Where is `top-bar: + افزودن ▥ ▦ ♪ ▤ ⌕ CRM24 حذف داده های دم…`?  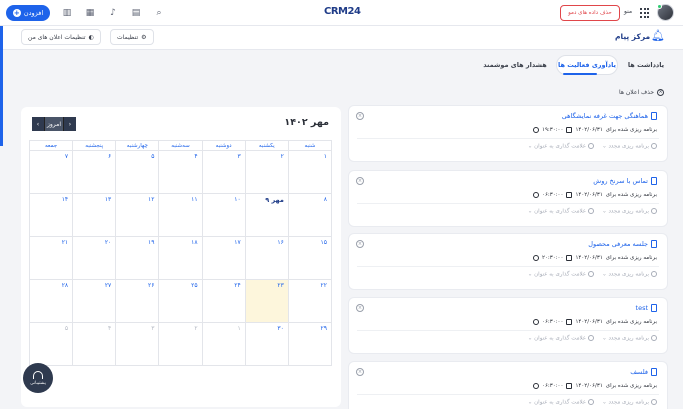 top-bar: + افزودن ▥ ▦ ♪ ▤ ⌕ CRM24 حذف داده های دم… is located at coordinates (341, 13).